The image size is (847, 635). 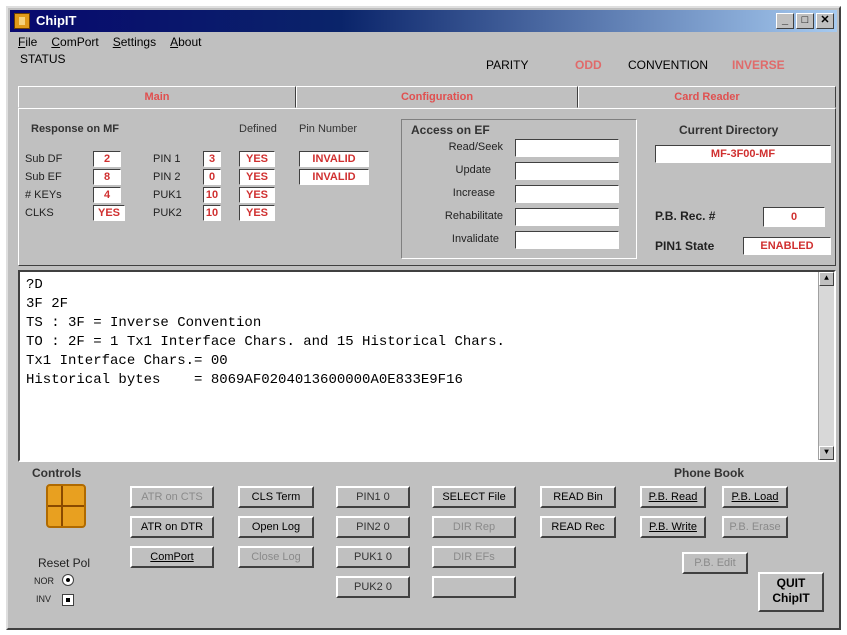 I want to click on pb-edit-button: P.B. Edit, so click(x=715, y=563).